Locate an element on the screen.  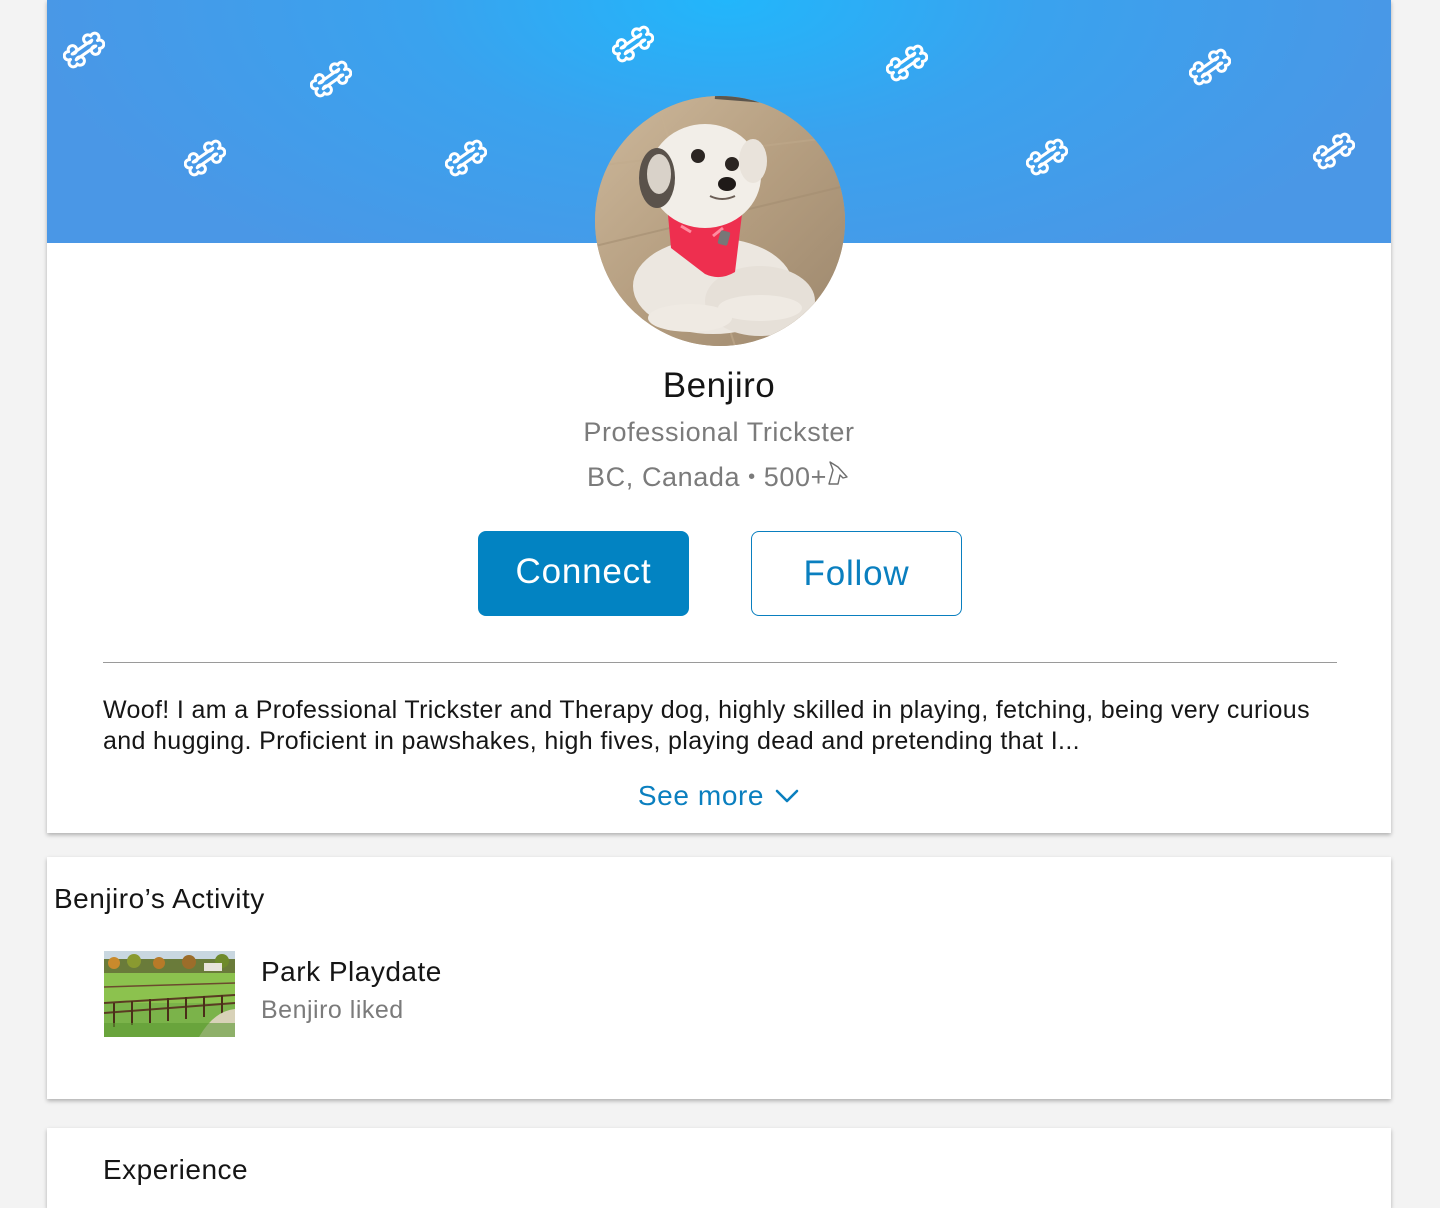
activity-item-subtitle: Benjiro liked is located at coordinates (332, 1010).